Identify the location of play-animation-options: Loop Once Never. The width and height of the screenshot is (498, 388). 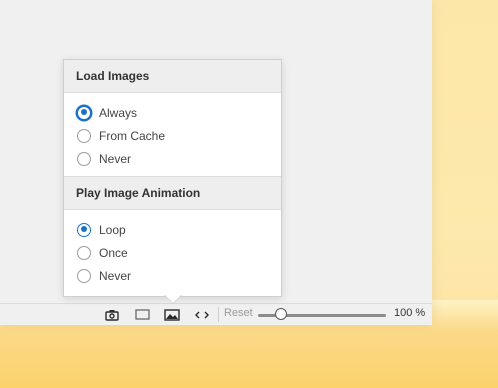
(172, 251).